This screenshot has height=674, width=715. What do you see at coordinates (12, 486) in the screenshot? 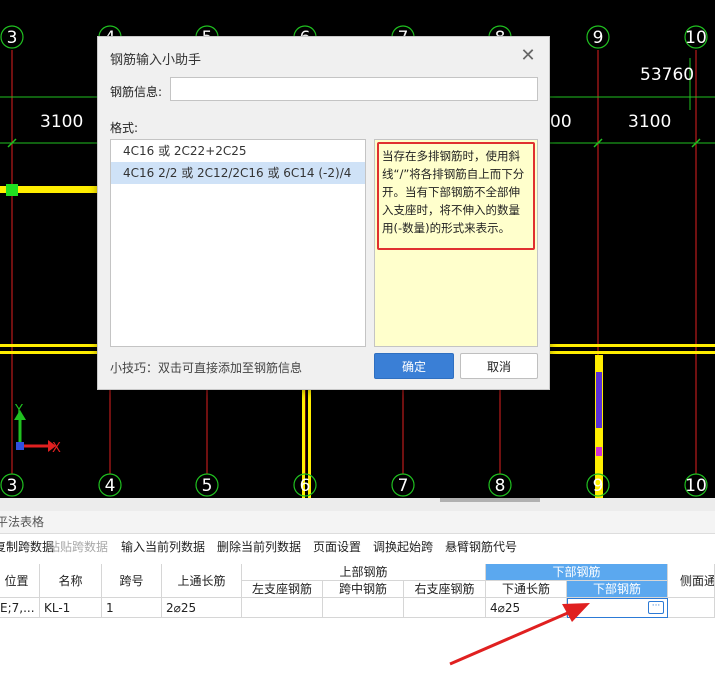
I see `axis-label-bottom: 3` at bounding box center [12, 486].